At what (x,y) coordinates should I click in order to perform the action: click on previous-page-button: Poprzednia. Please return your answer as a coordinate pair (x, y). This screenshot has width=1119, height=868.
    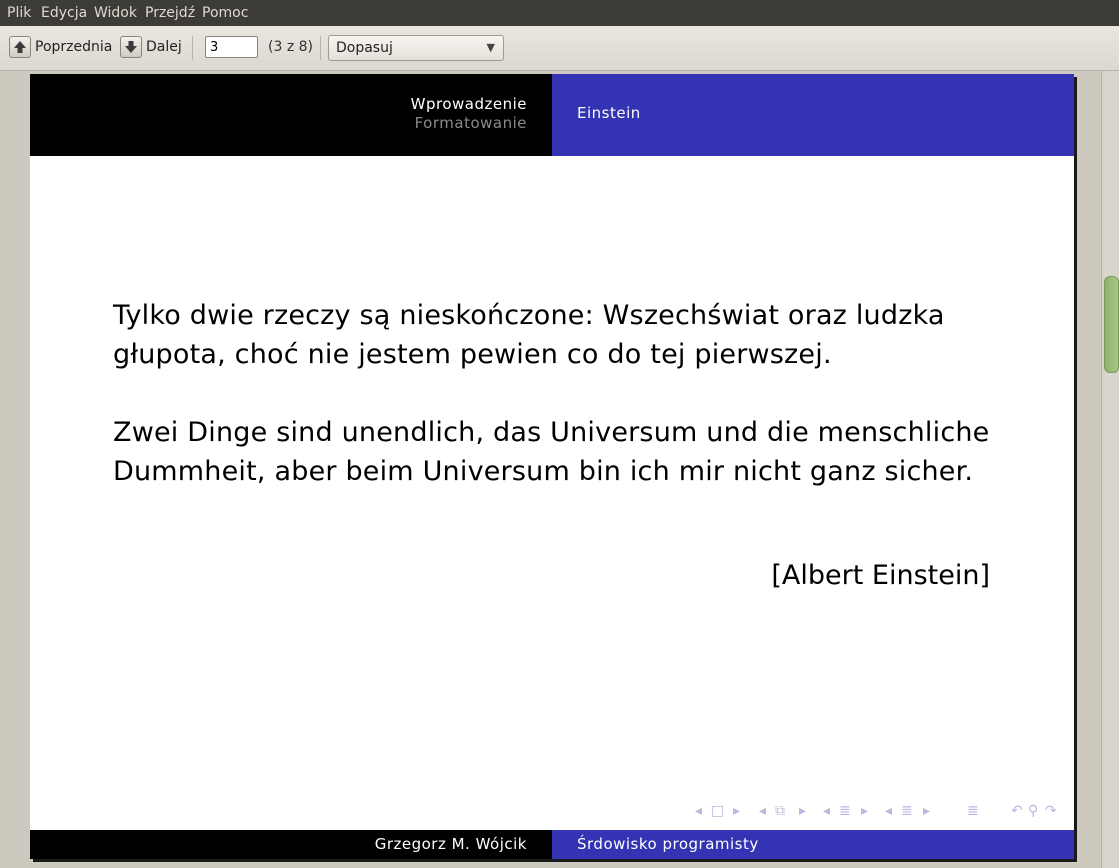
    Looking at the image, I should click on (60, 47).